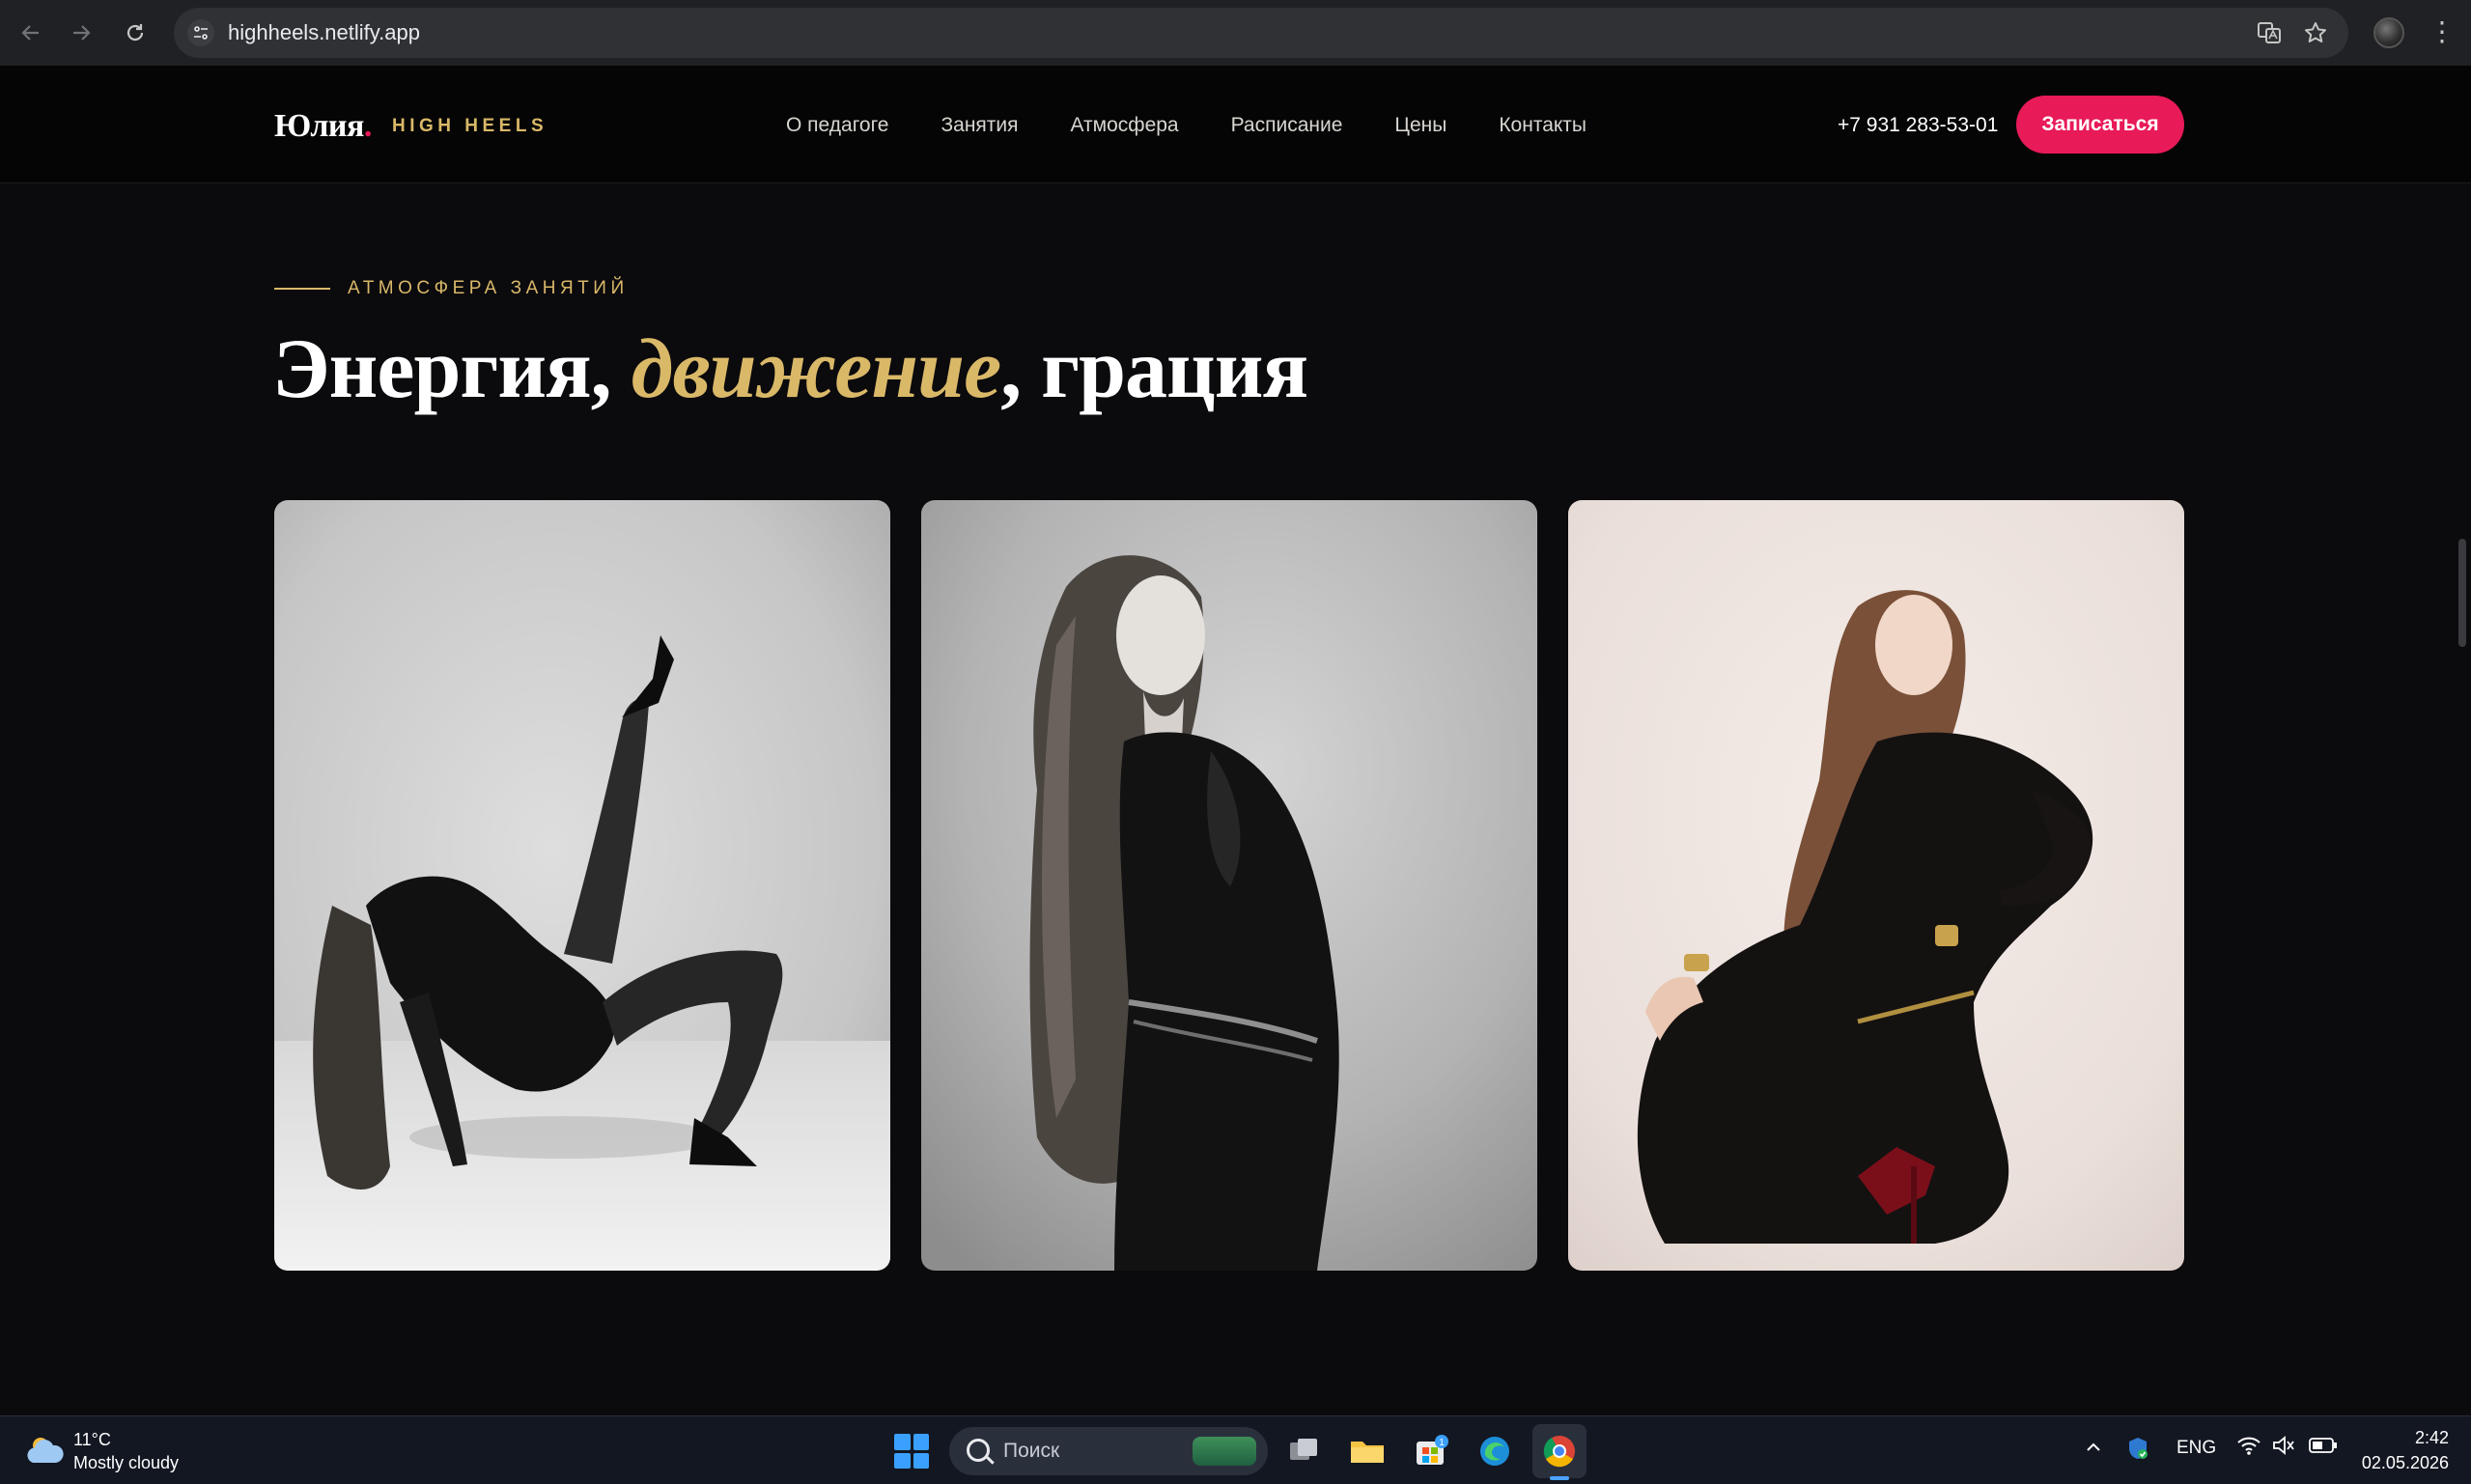 Image resolution: width=2471 pixels, height=1484 pixels. I want to click on headline-part-2: , грация, so click(1154, 369).